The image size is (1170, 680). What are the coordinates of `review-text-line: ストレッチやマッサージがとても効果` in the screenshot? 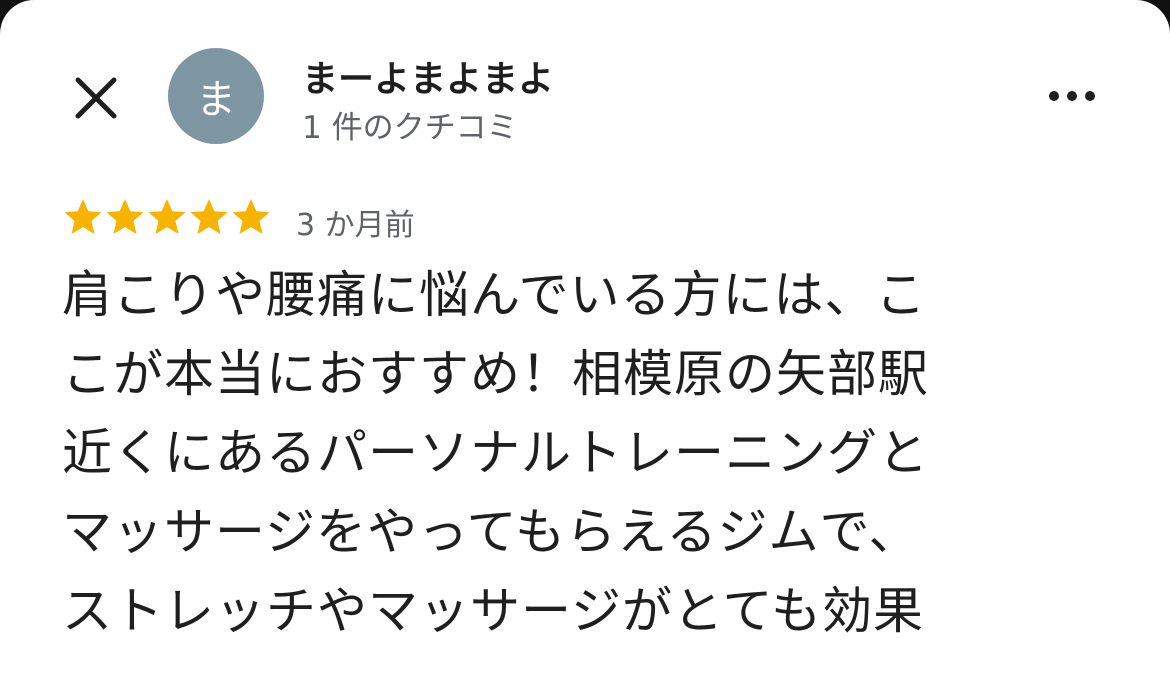 It's located at (493, 611).